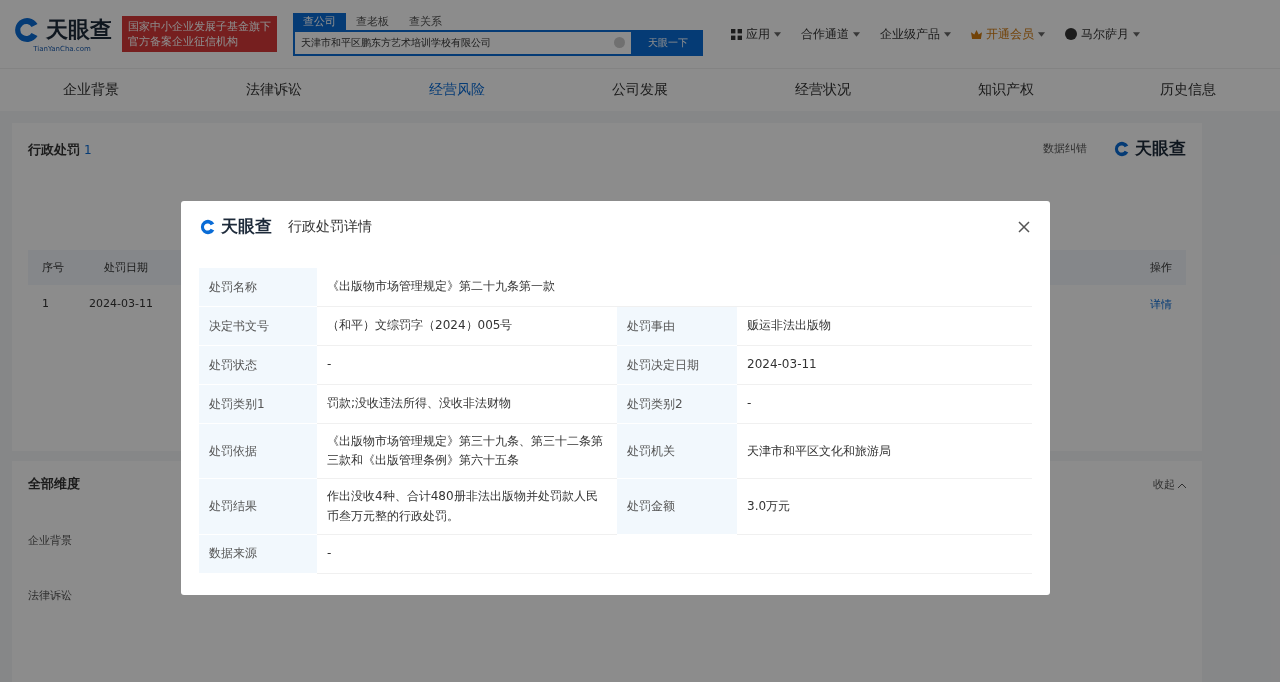  What do you see at coordinates (45, 304) in the screenshot?
I see `table-cell: 1` at bounding box center [45, 304].